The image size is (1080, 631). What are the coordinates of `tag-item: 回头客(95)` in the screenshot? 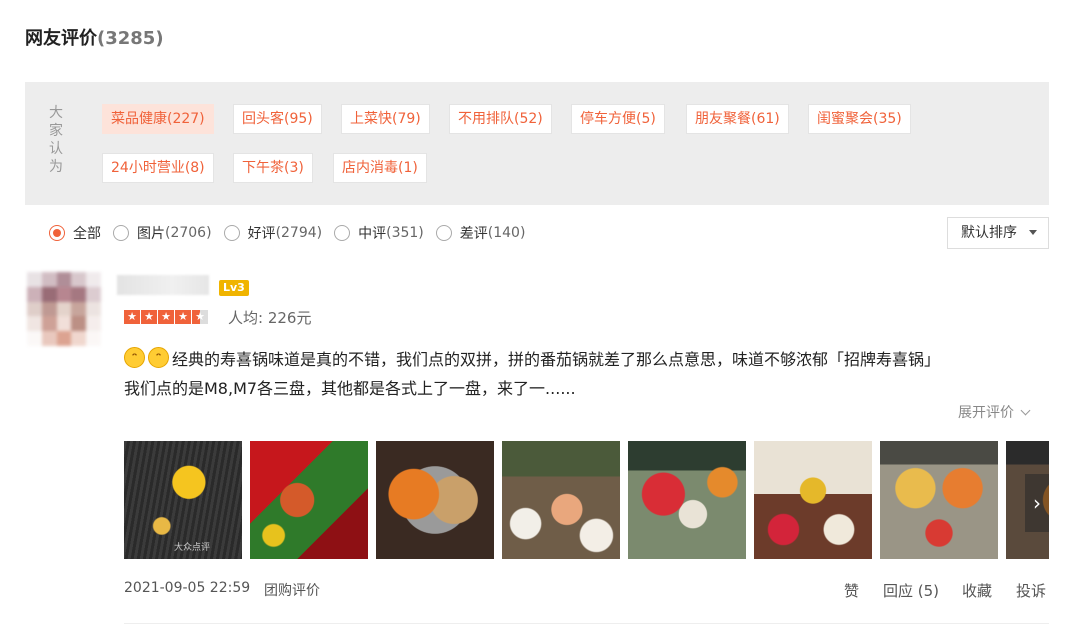 It's located at (277, 119).